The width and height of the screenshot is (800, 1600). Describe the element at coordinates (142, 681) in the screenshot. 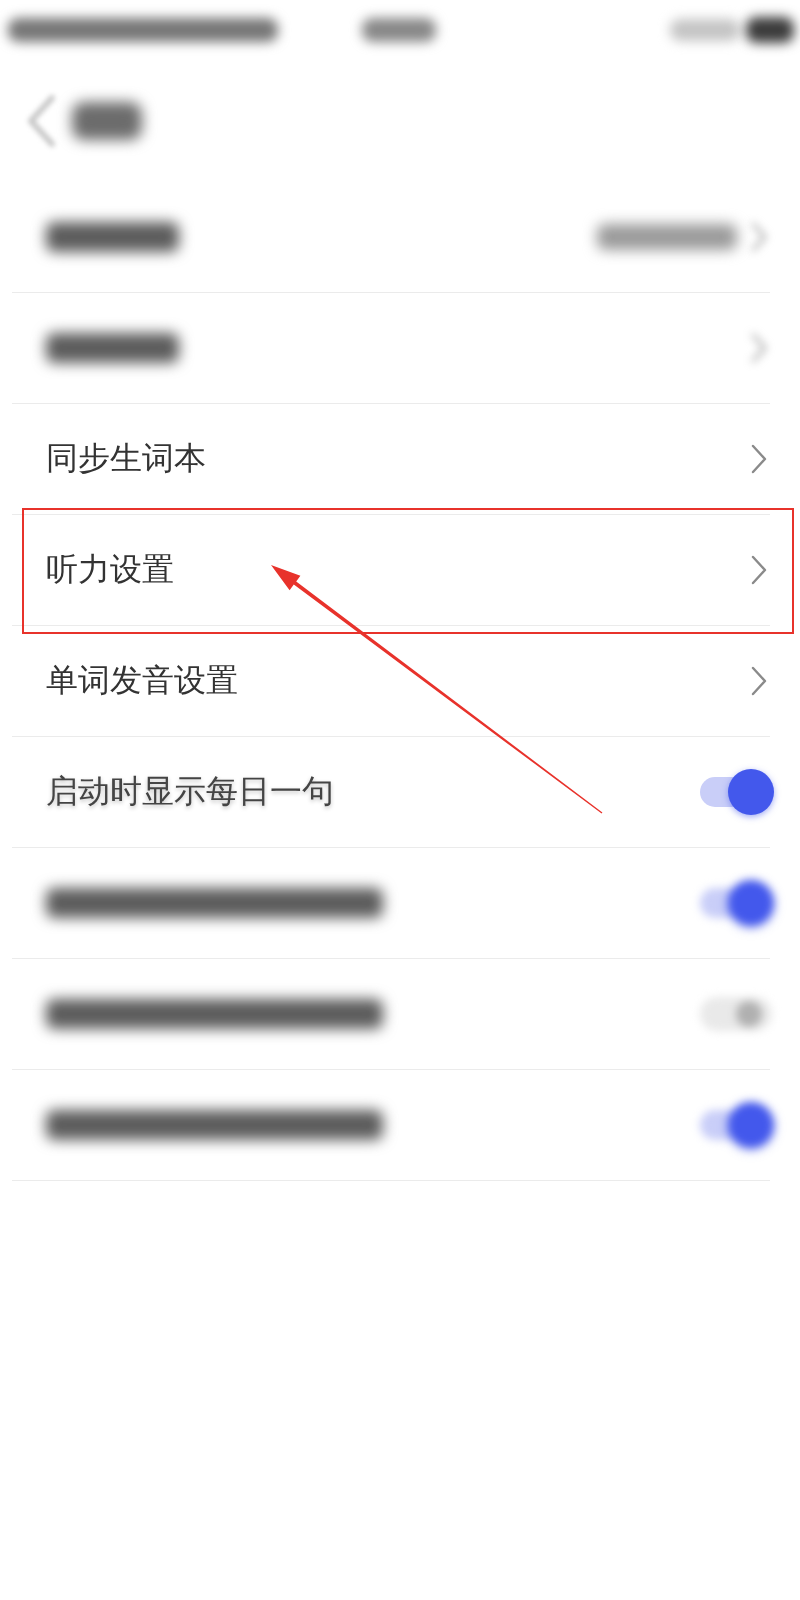

I see `row-label: 单词发音设置` at that location.